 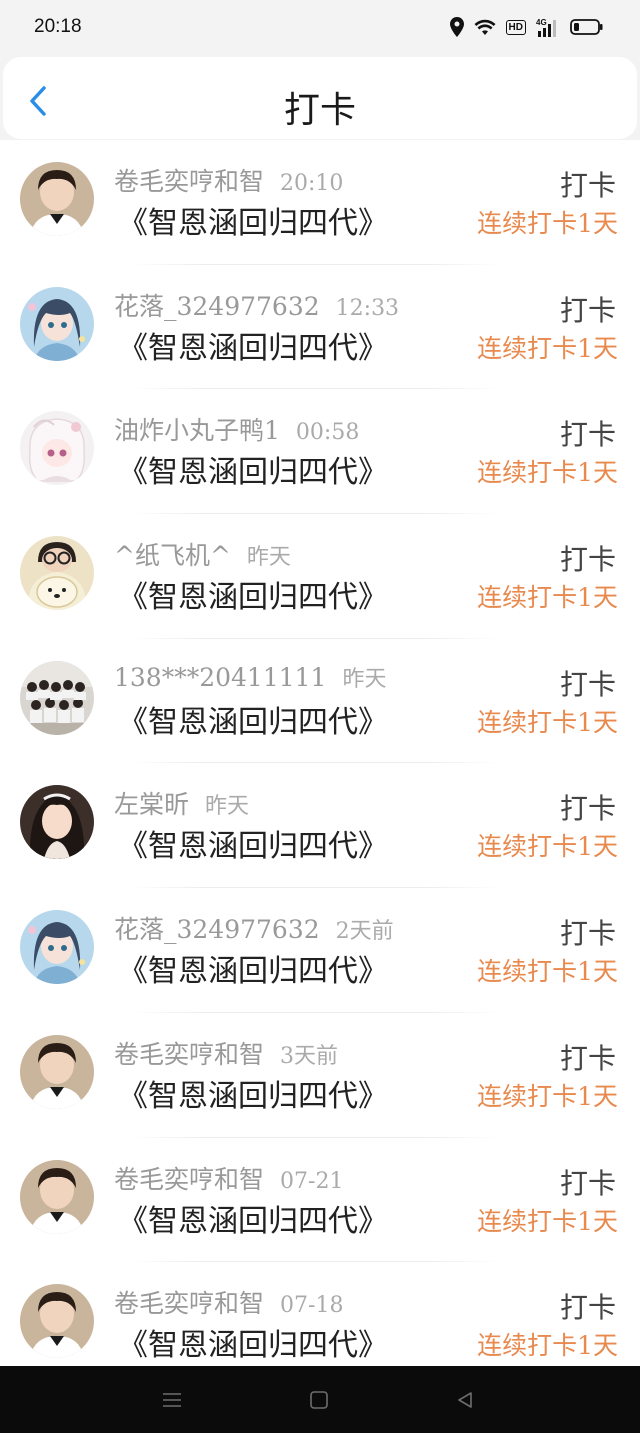 What do you see at coordinates (152, 805) in the screenshot?
I see `user-name: 左棠昕` at bounding box center [152, 805].